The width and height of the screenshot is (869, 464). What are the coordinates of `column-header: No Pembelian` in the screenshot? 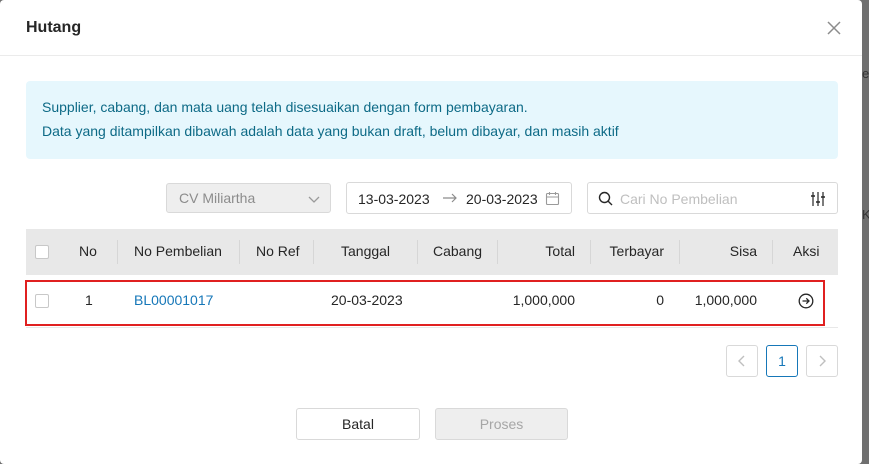 It's located at (178, 251).